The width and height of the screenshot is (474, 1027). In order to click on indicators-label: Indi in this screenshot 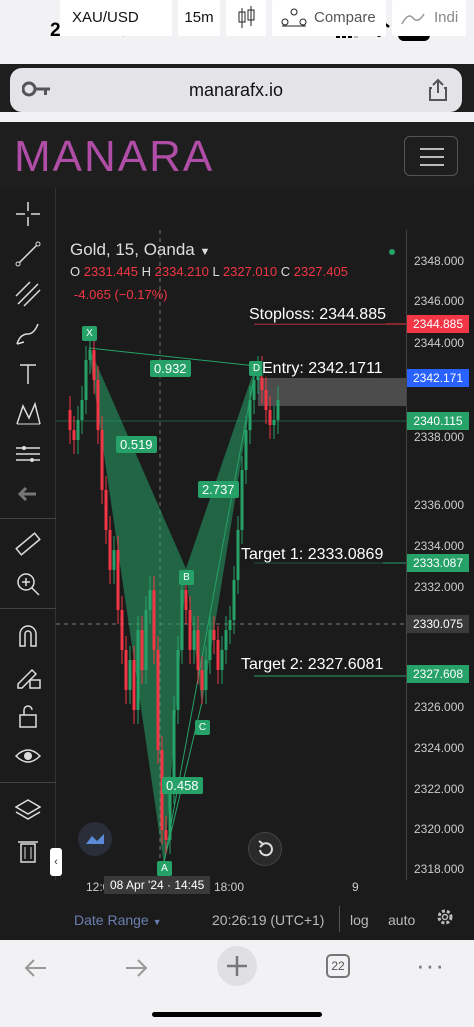, I will do `click(446, 17)`.